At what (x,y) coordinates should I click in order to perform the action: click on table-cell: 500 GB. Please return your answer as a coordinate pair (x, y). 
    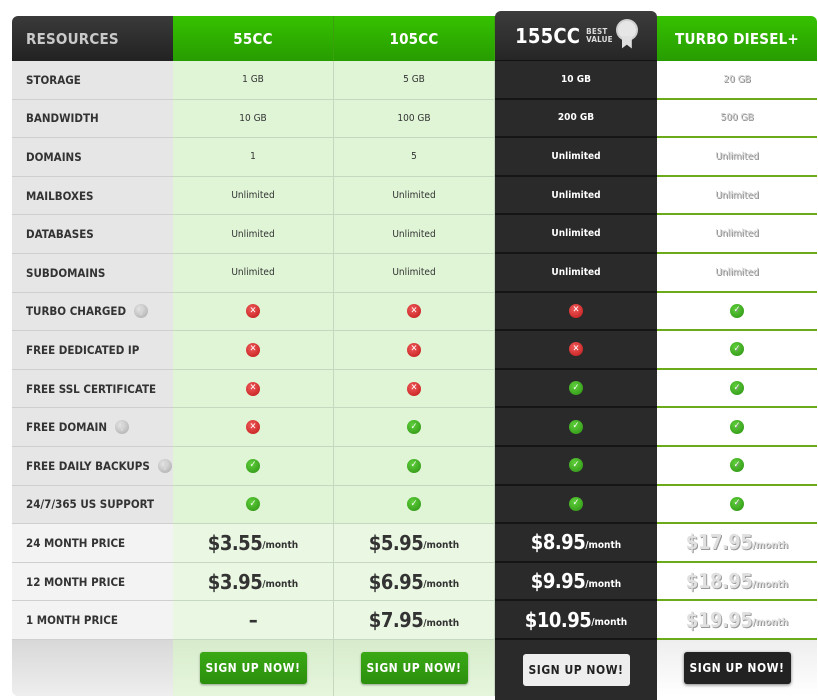
    Looking at the image, I should click on (737, 119).